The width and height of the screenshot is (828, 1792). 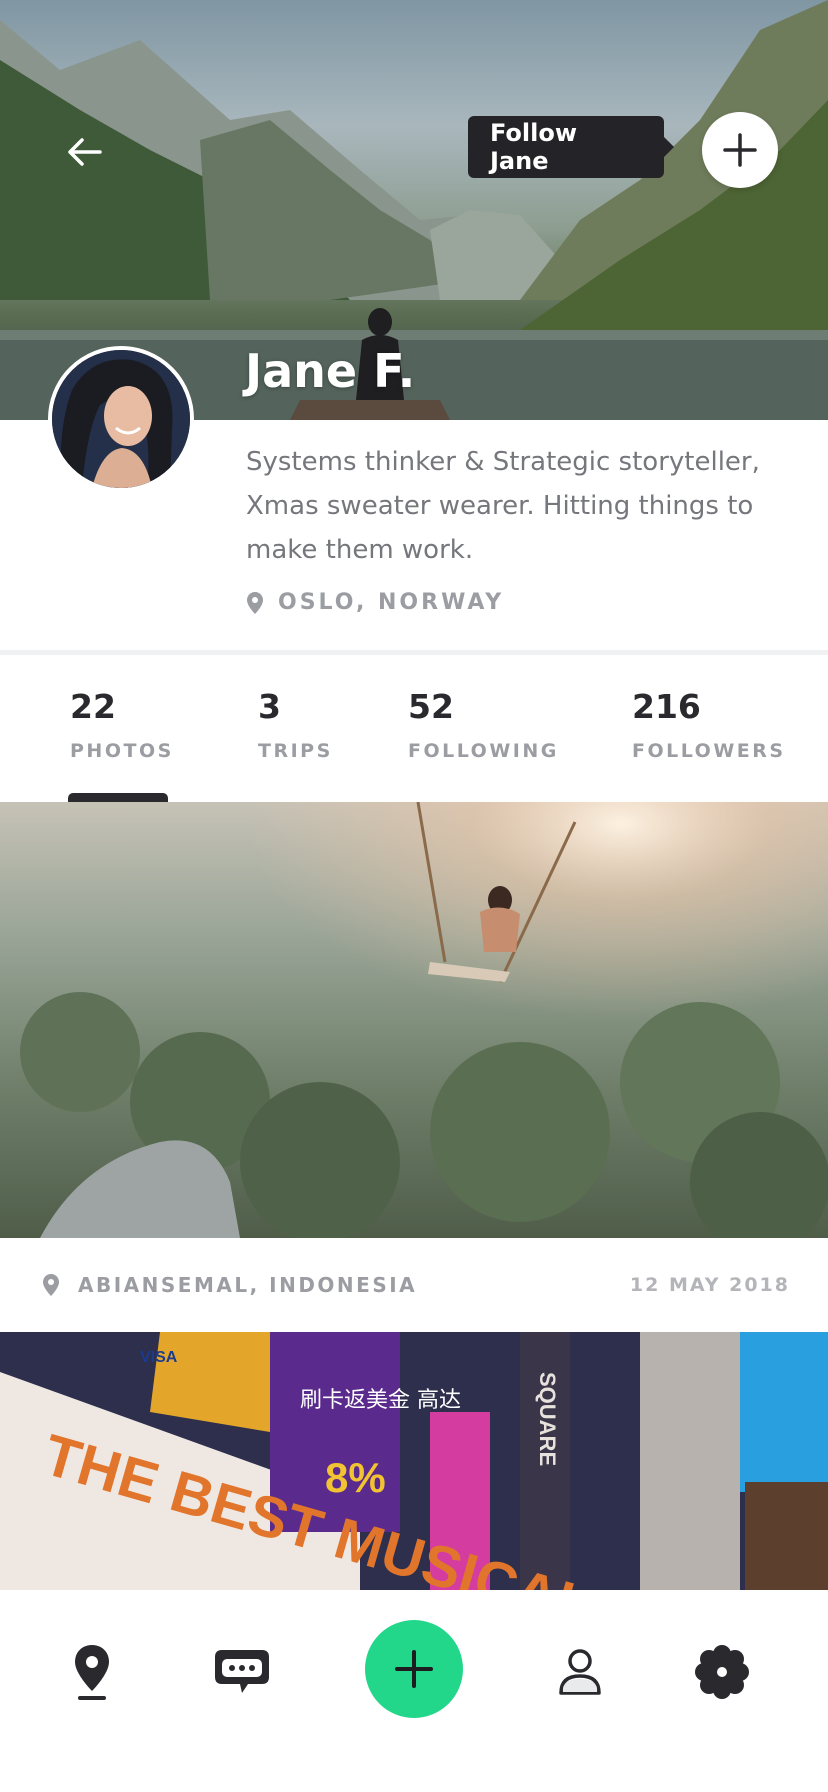 What do you see at coordinates (666, 706) in the screenshot?
I see `stat-value: 216` at bounding box center [666, 706].